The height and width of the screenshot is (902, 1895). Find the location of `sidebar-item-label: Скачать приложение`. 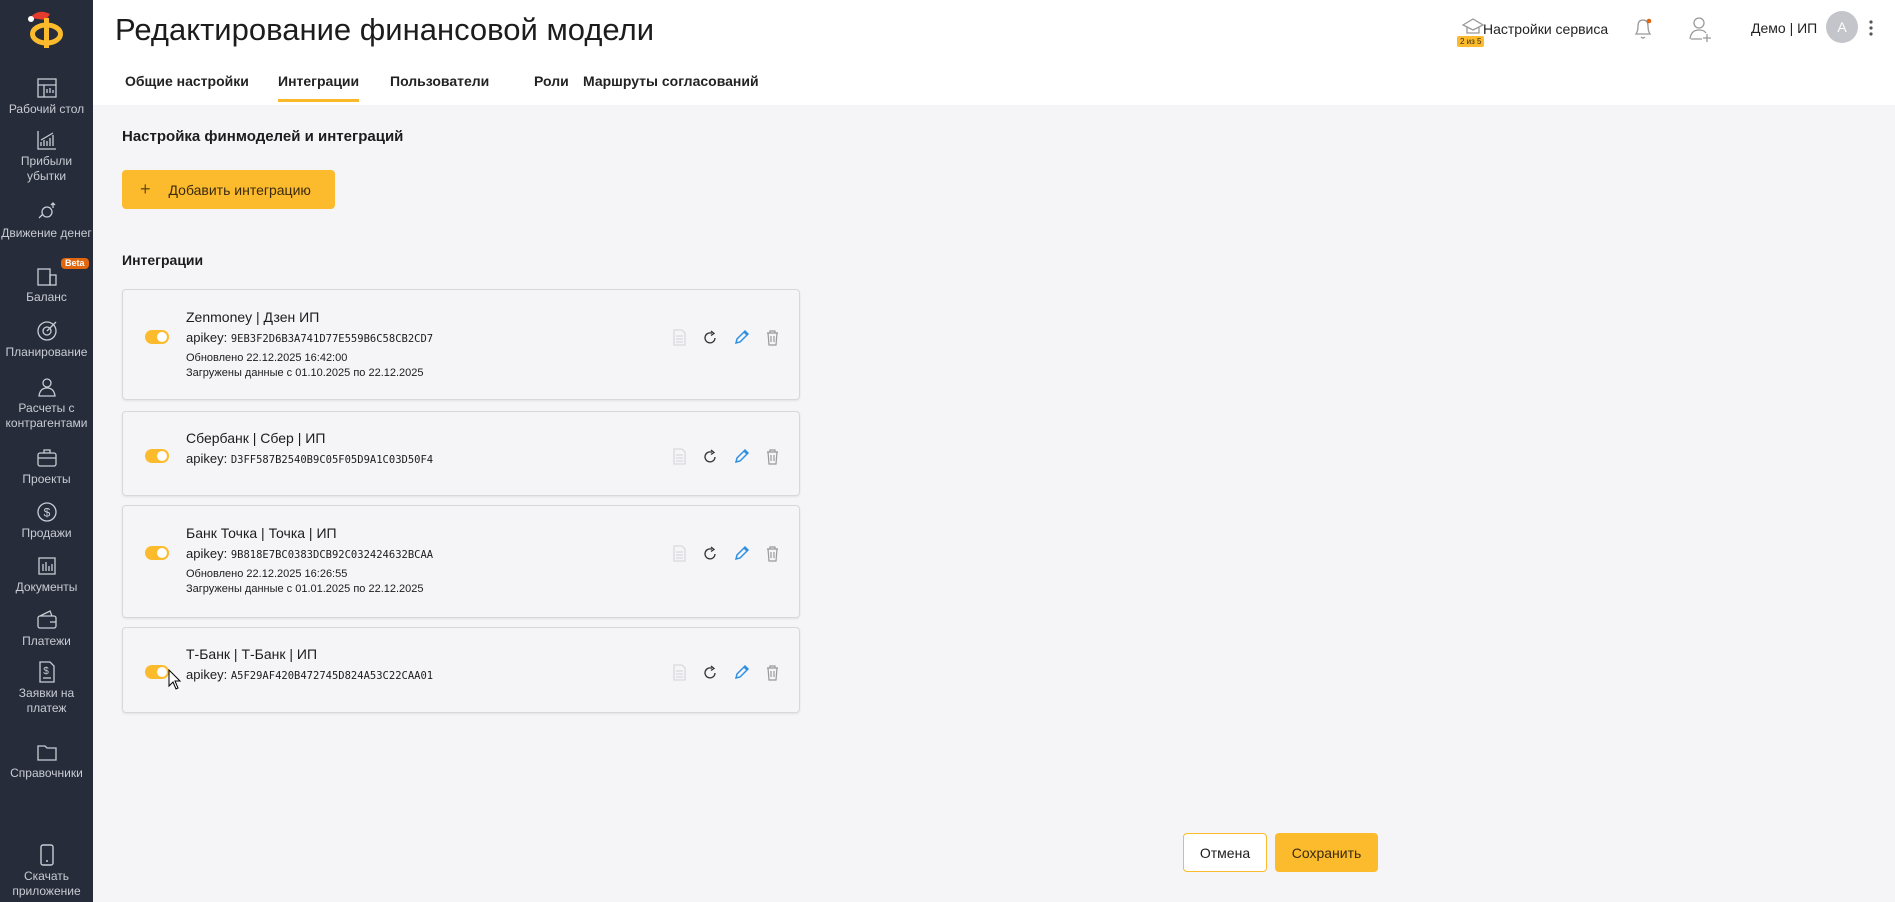

sidebar-item-label: Скачать приложение is located at coordinates (46, 883).